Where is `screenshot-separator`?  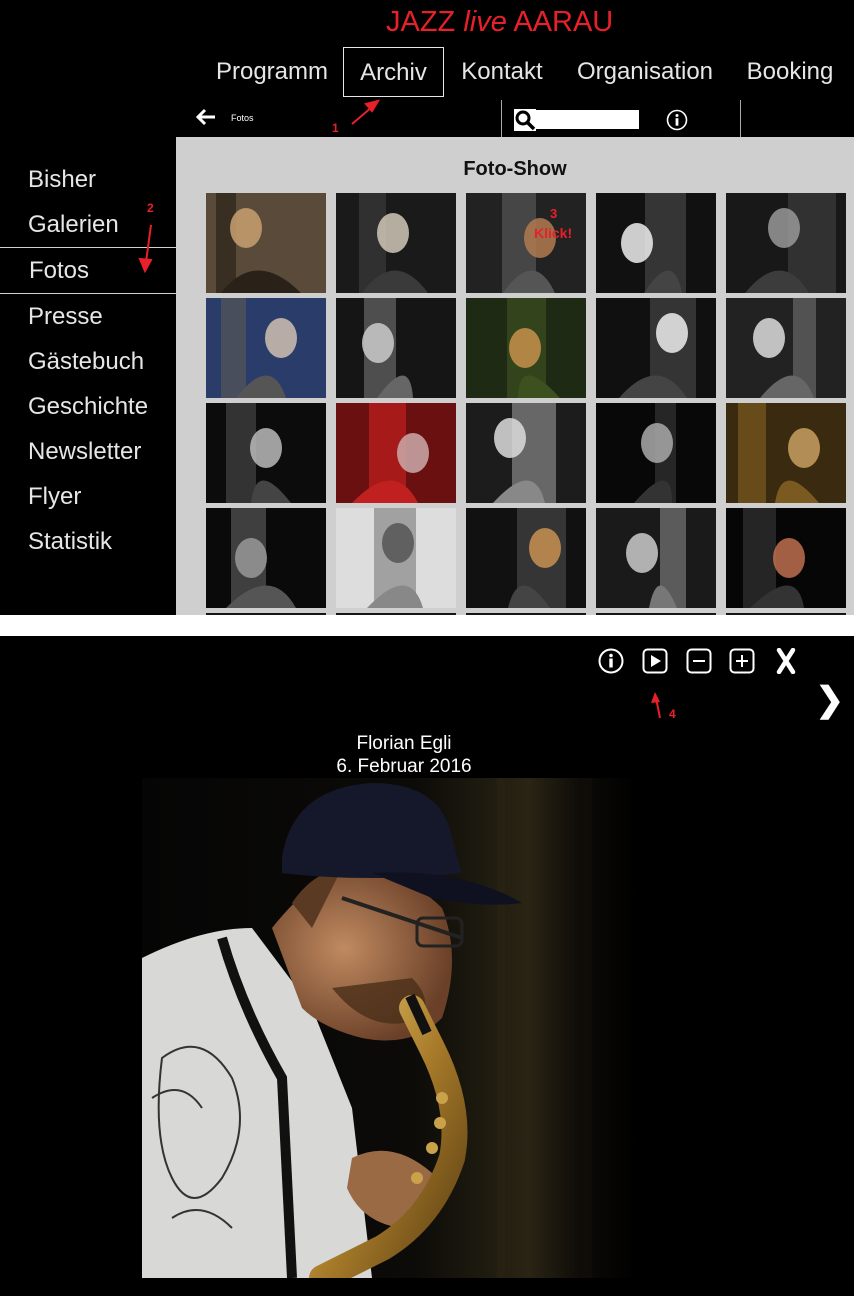
screenshot-separator is located at coordinates (427, 625).